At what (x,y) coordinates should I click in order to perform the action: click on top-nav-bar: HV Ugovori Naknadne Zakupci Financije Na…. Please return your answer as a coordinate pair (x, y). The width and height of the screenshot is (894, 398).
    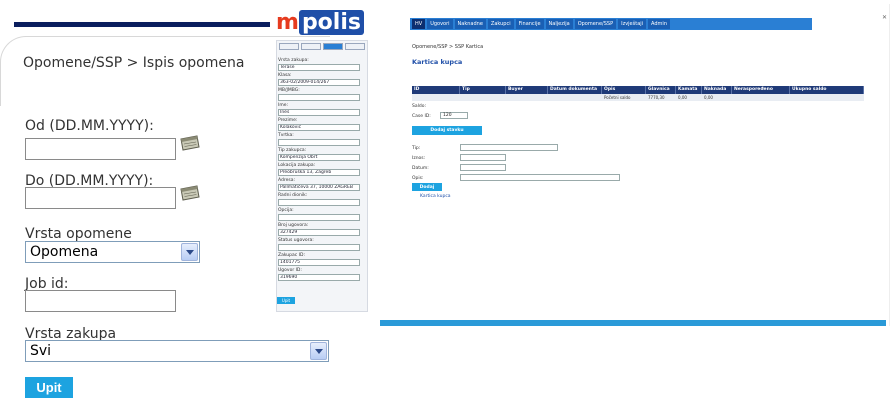
    Looking at the image, I should click on (611, 24).